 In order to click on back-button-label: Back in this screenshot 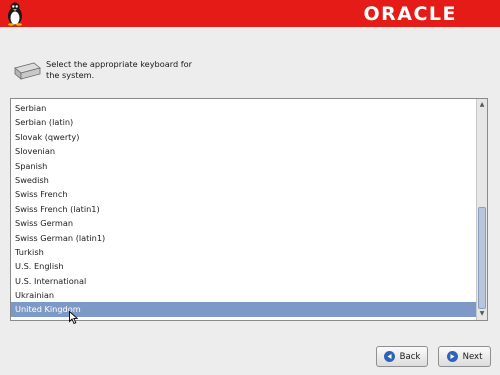, I will do `click(410, 356)`.